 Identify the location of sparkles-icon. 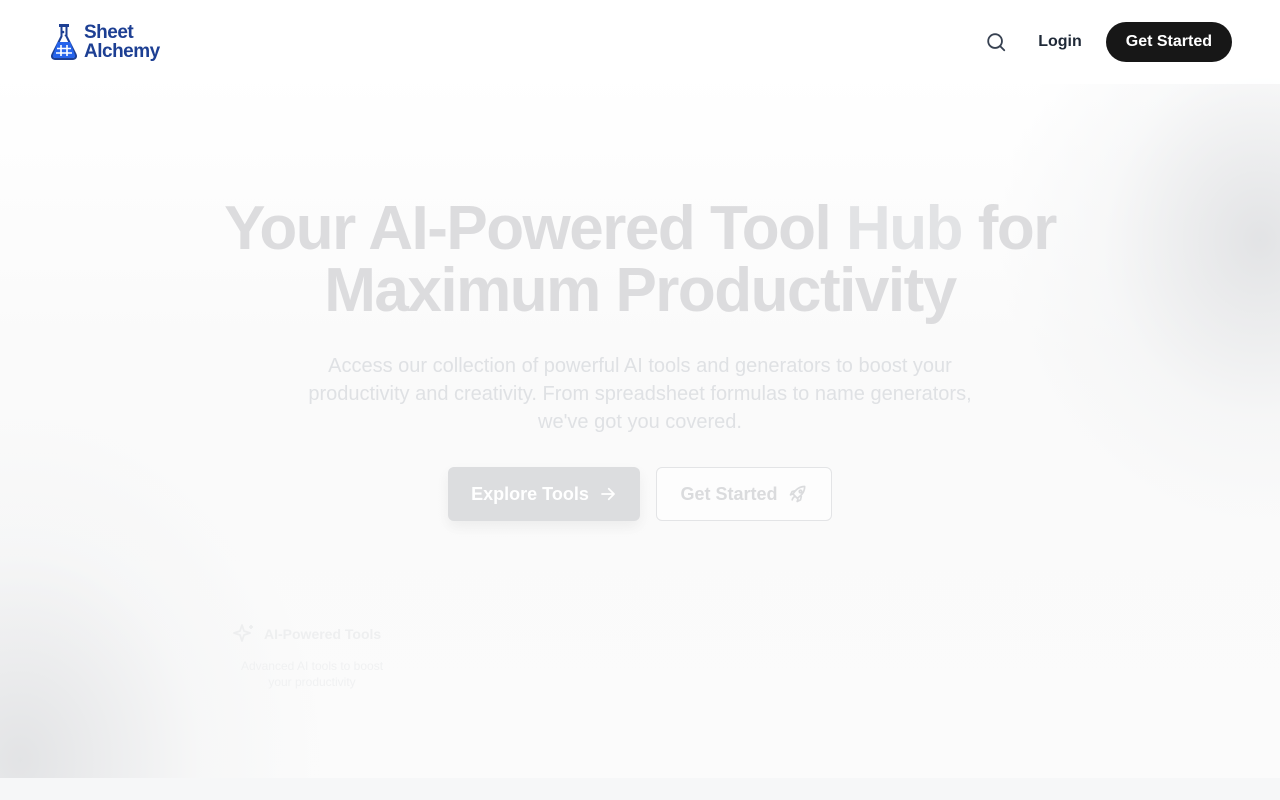
(243, 633).